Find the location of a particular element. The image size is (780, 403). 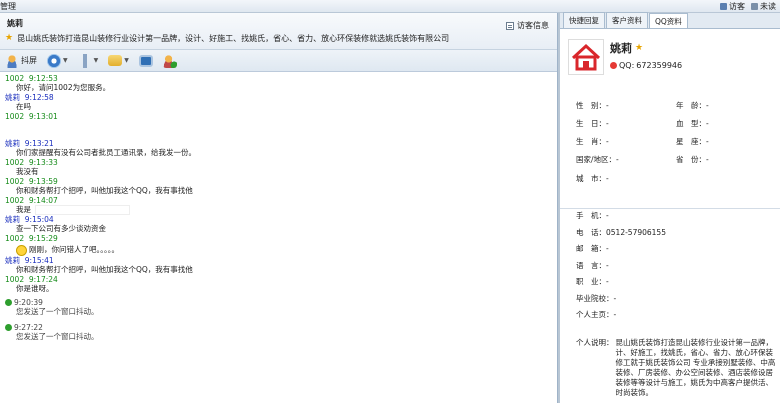

qq-number: QQ: 672359946 is located at coordinates (646, 65).